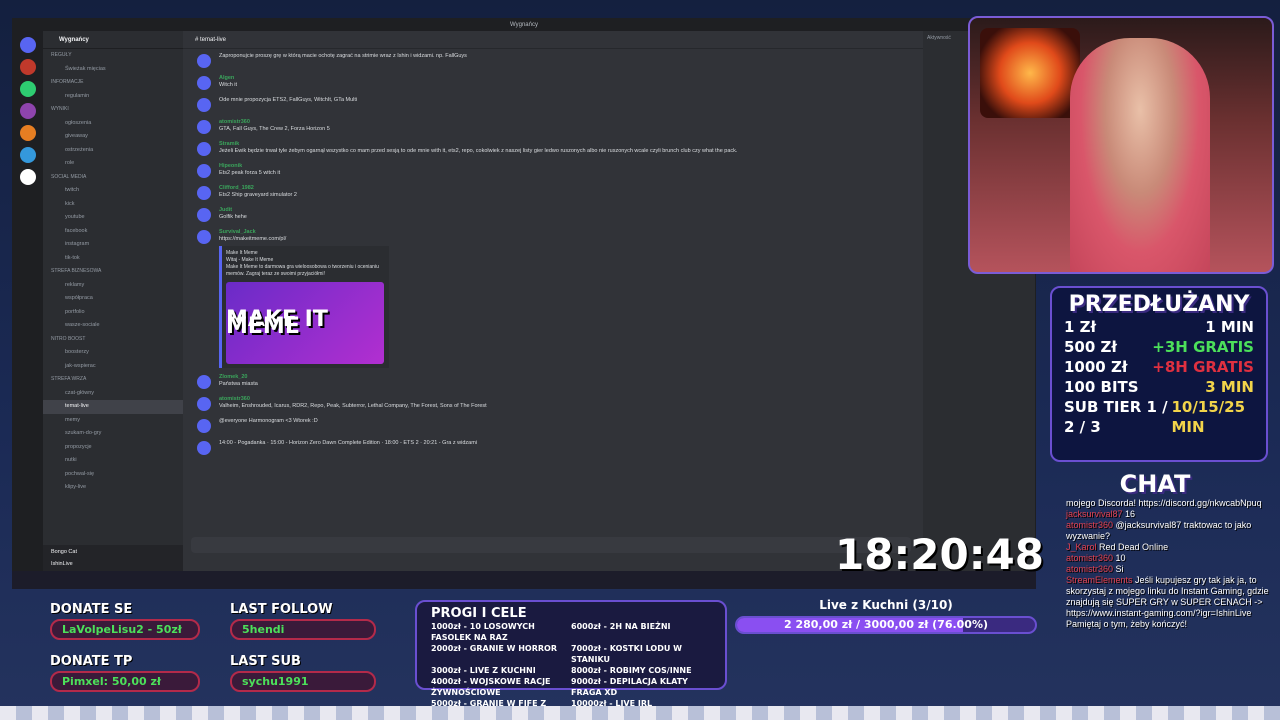 This screenshot has height=720, width=1280. I want to click on channel-item: szukam-do-gry, so click(113, 434).